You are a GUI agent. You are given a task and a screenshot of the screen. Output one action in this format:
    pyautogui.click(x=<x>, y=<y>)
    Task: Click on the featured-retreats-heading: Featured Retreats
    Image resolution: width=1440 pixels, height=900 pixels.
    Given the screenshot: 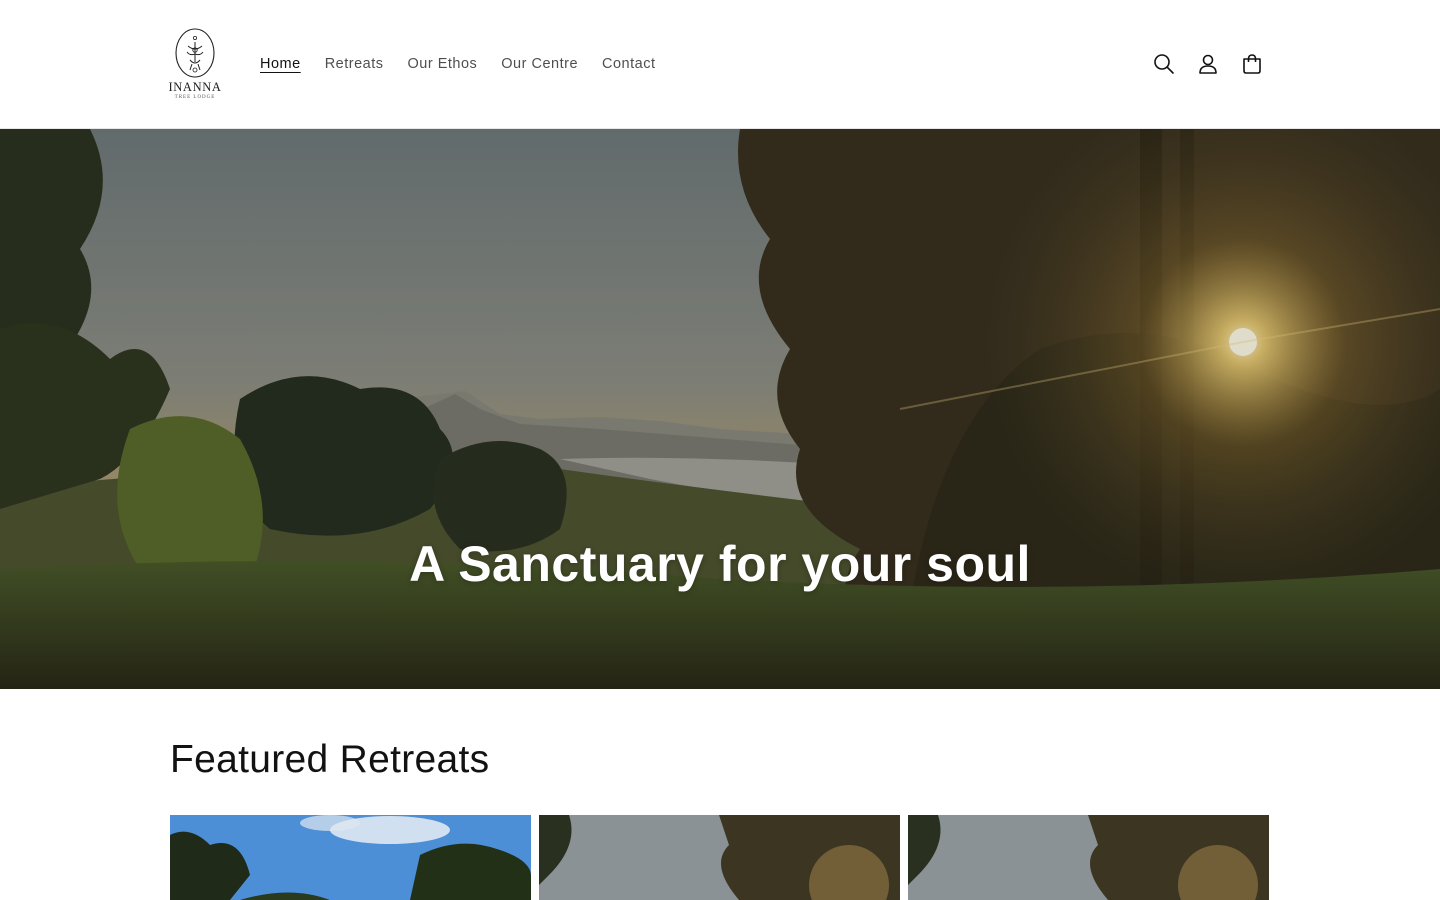 What is the action you would take?
    pyautogui.click(x=330, y=759)
    